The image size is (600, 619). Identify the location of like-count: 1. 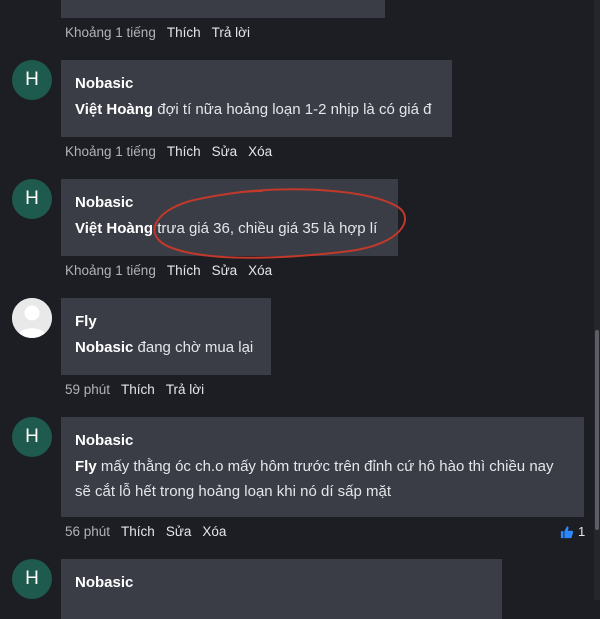
(572, 531).